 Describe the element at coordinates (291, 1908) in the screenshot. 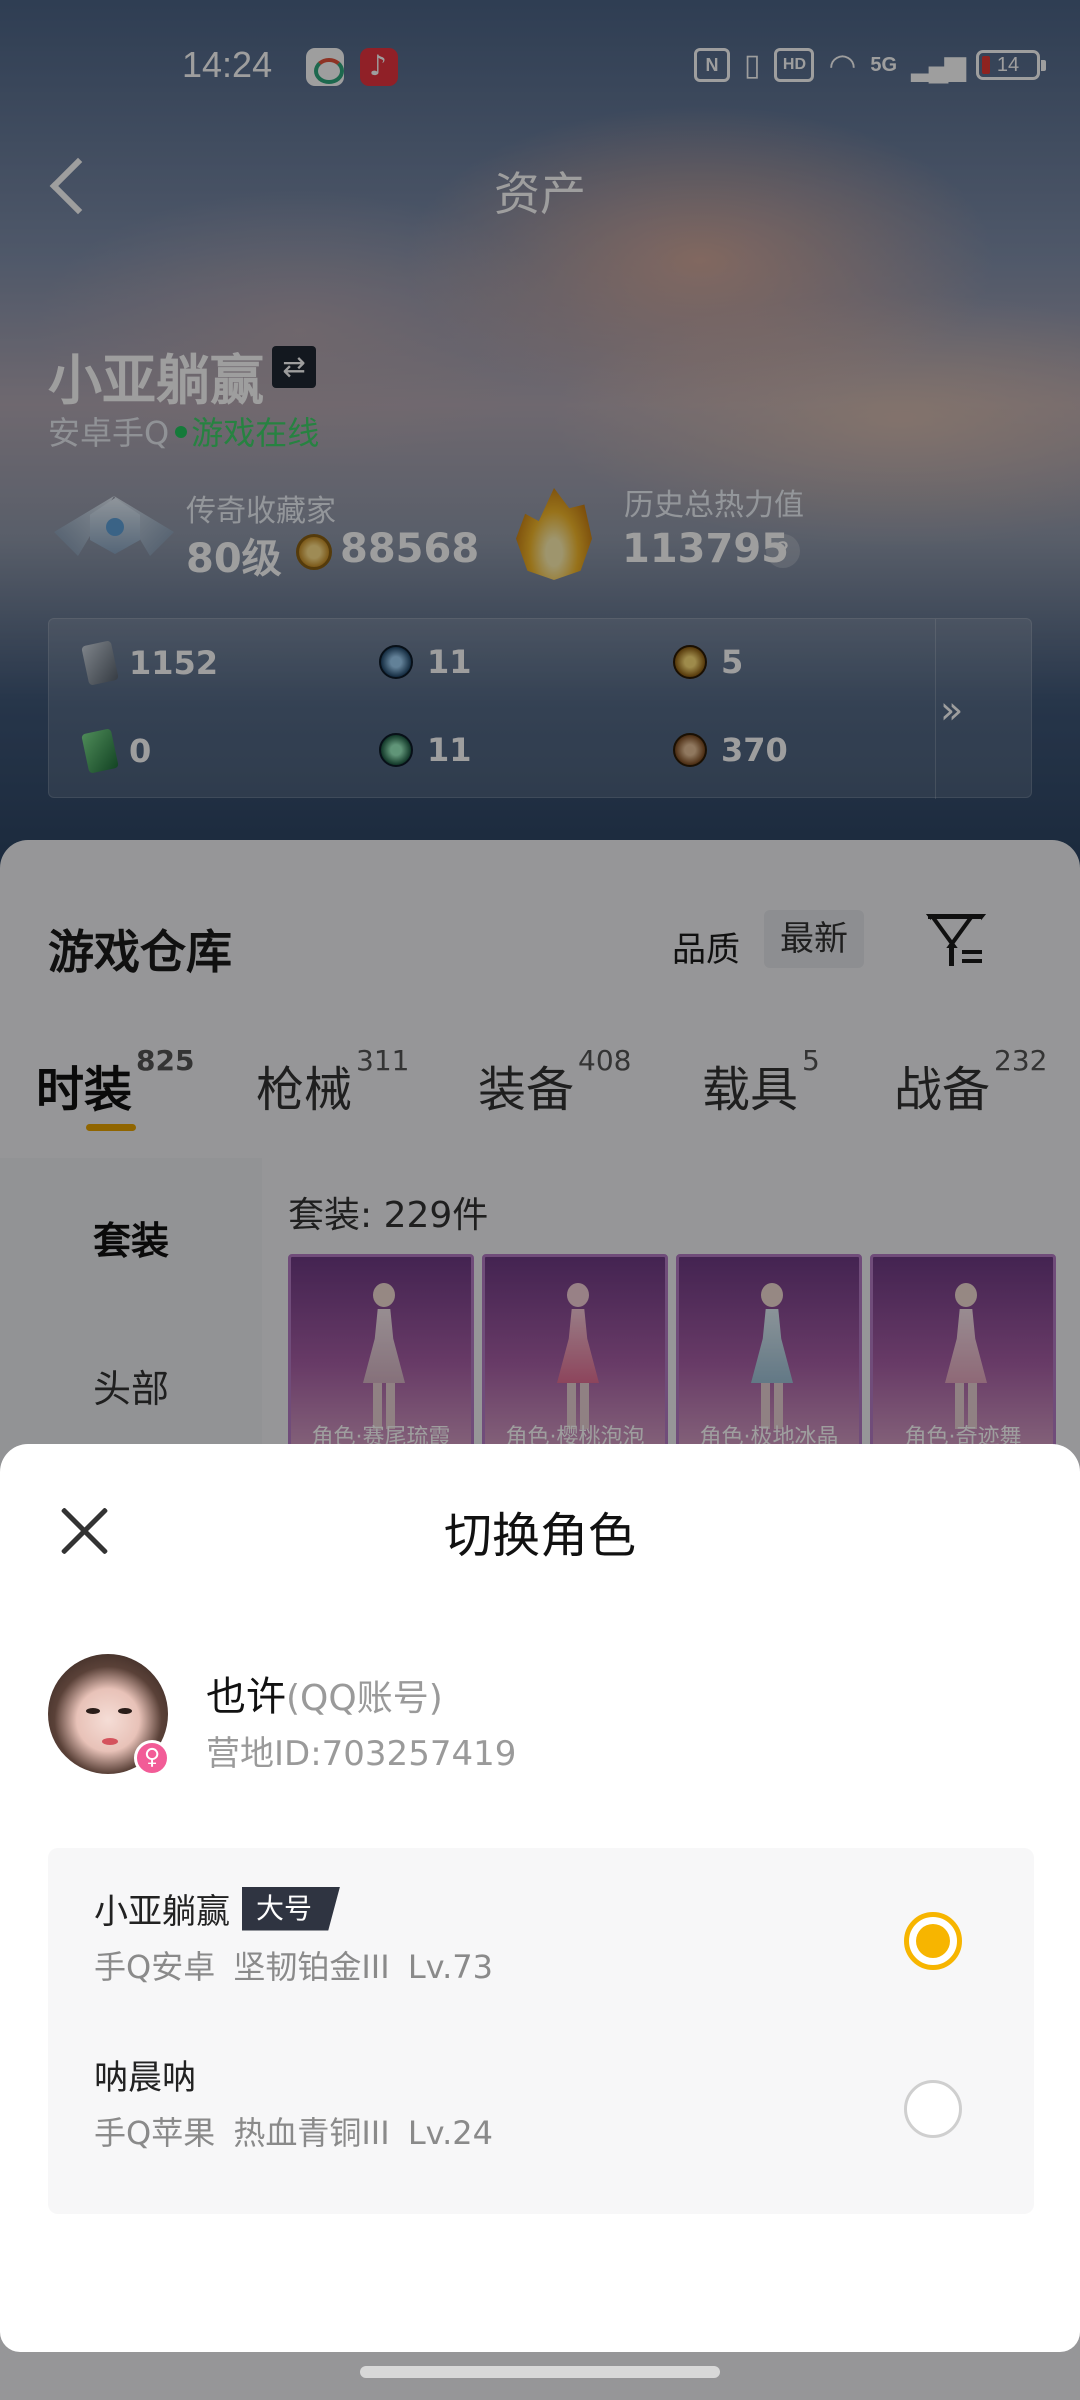

I see `main-account-badge: 大号` at that location.